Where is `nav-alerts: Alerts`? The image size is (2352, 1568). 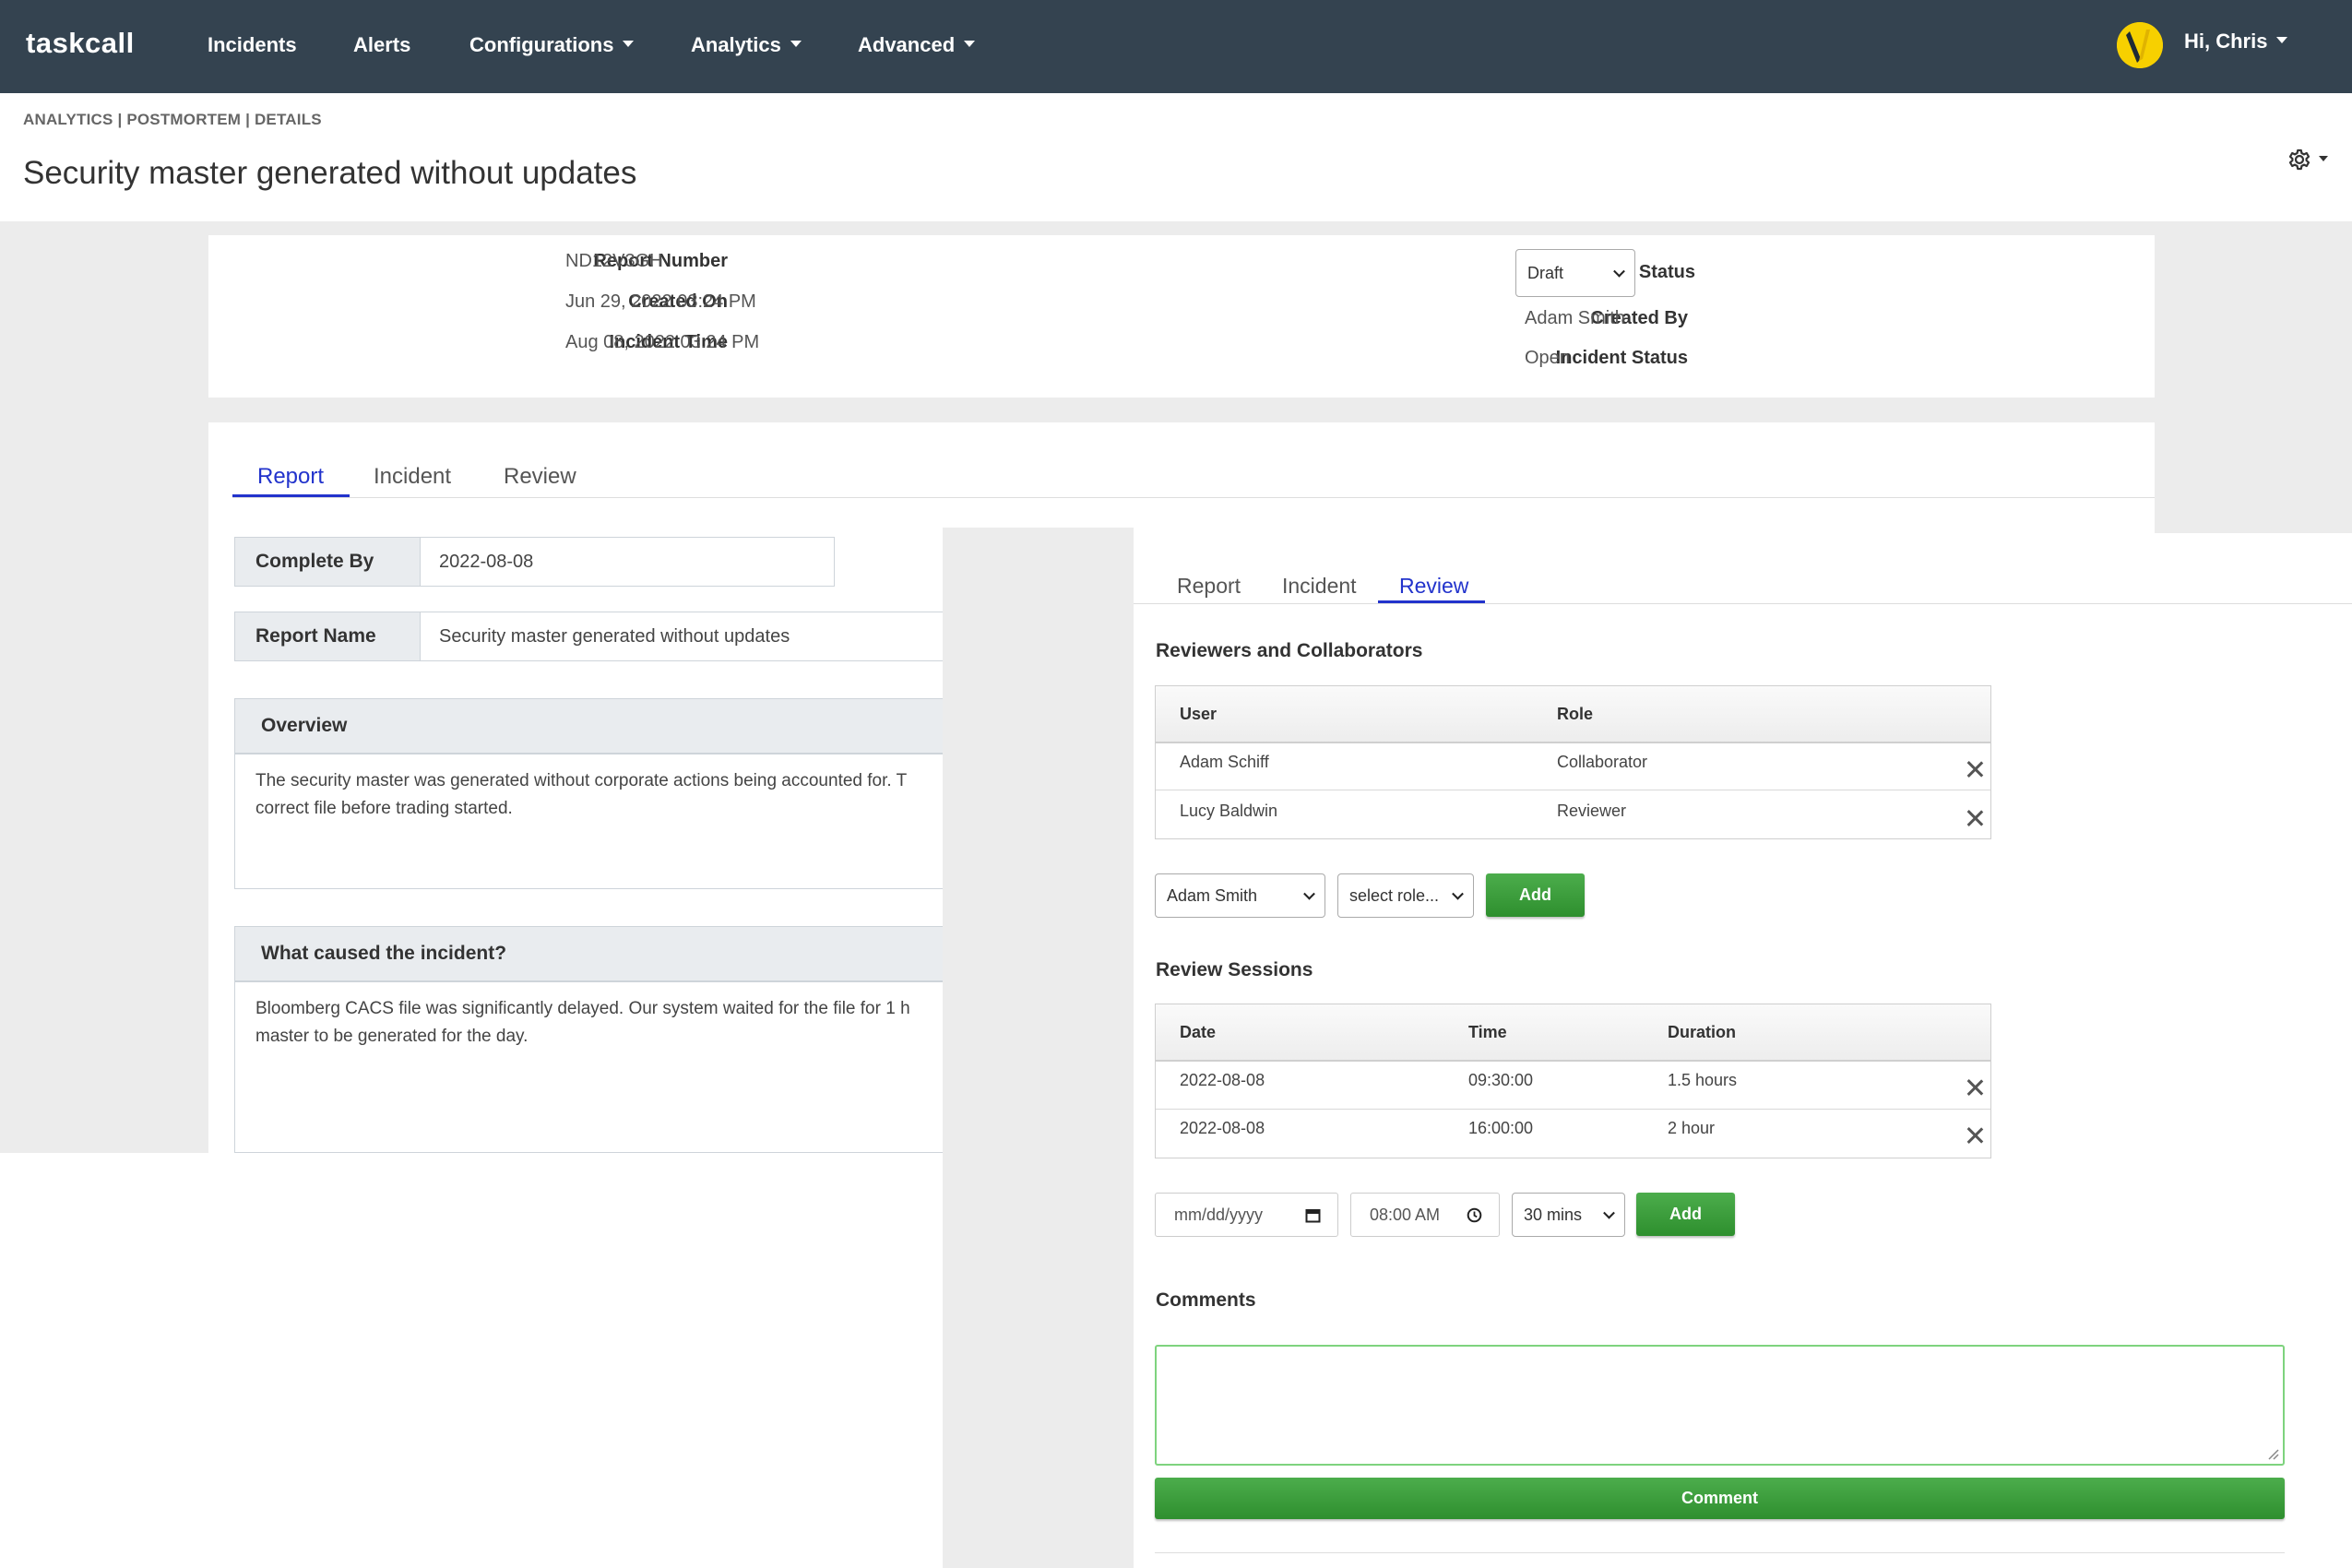
nav-alerts: Alerts is located at coordinates (381, 45).